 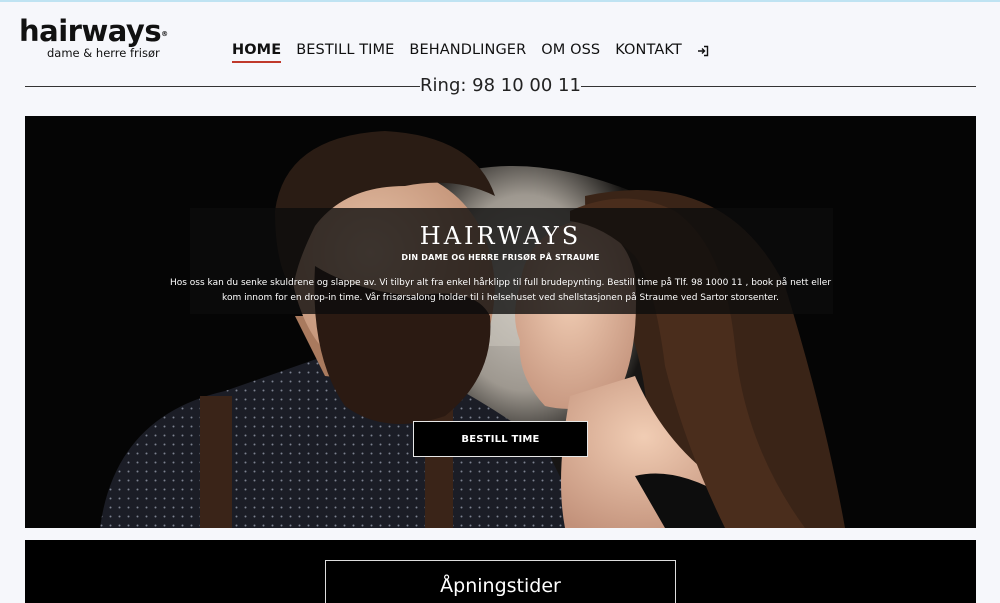 I want to click on hero-subtitle: DIN DAME OG HERRE FRISØR PÅ STRAUME, so click(x=500, y=257).